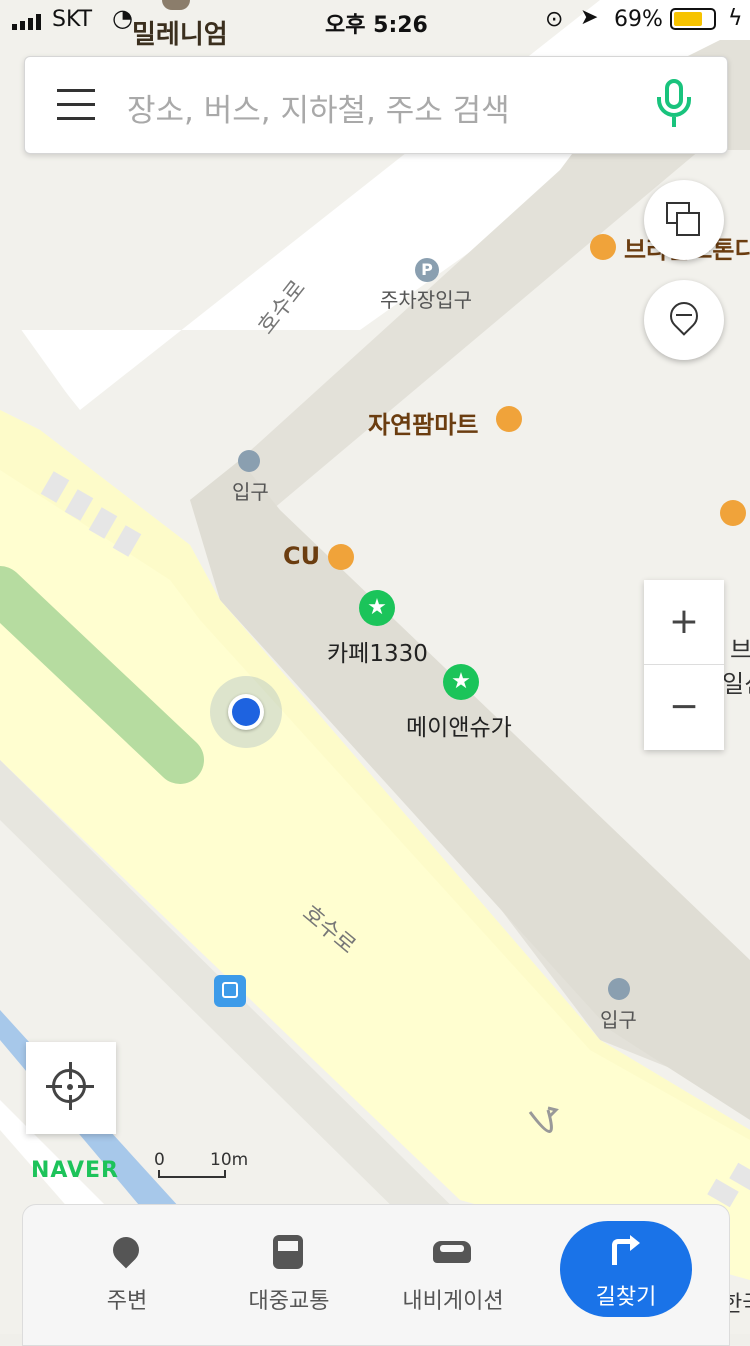 The image size is (750, 1346). I want to click on favorite-label: 메이앤슈가, so click(459, 725).